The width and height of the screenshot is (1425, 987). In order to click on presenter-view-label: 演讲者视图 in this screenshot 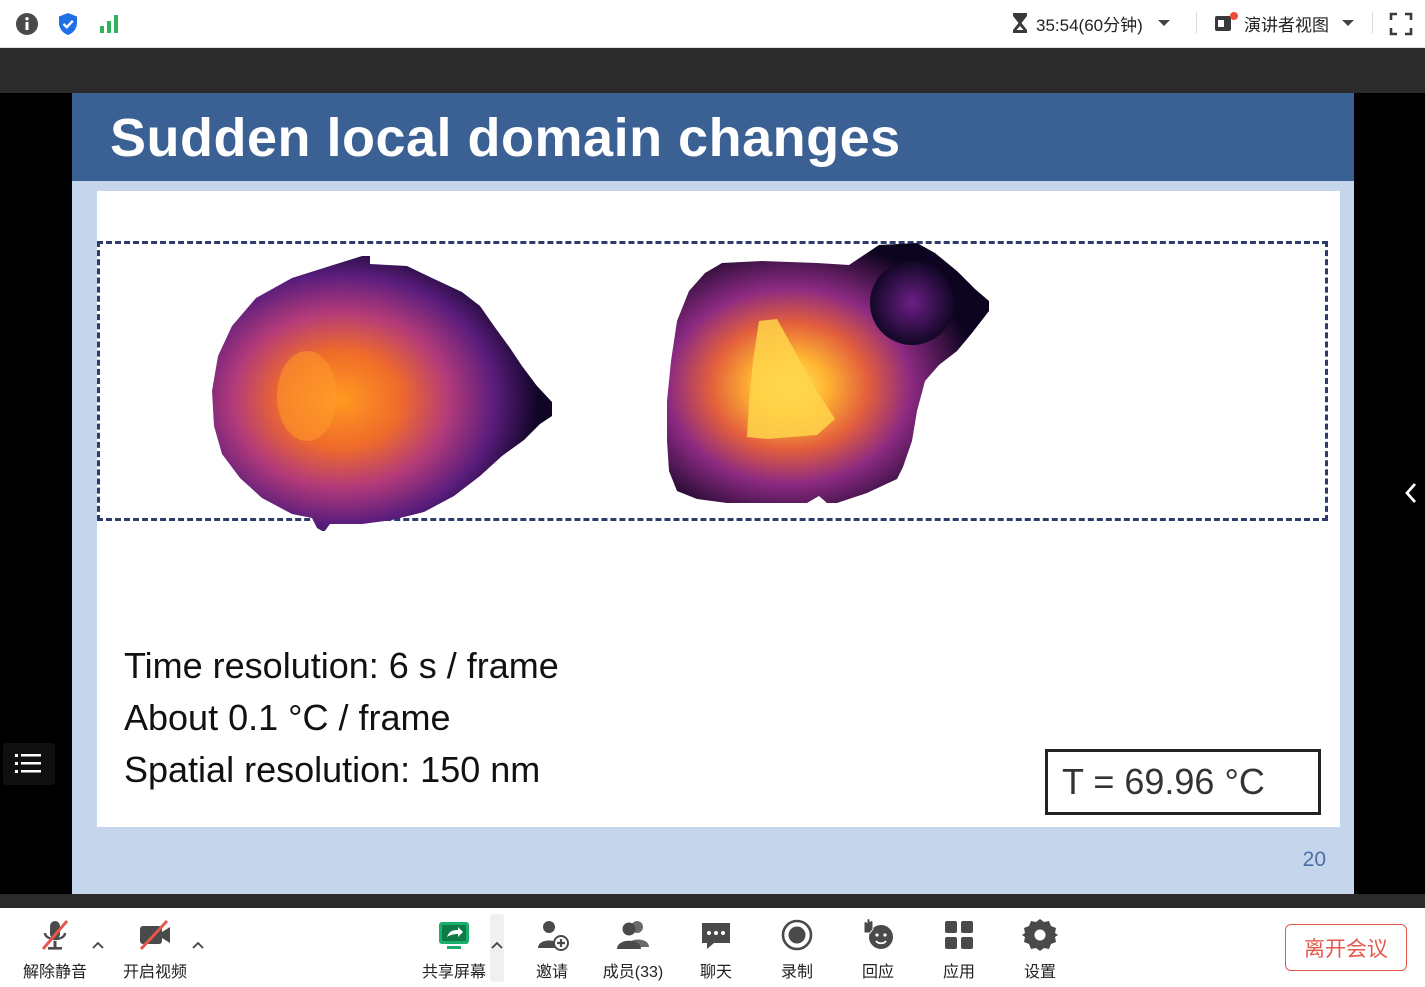, I will do `click(1286, 25)`.